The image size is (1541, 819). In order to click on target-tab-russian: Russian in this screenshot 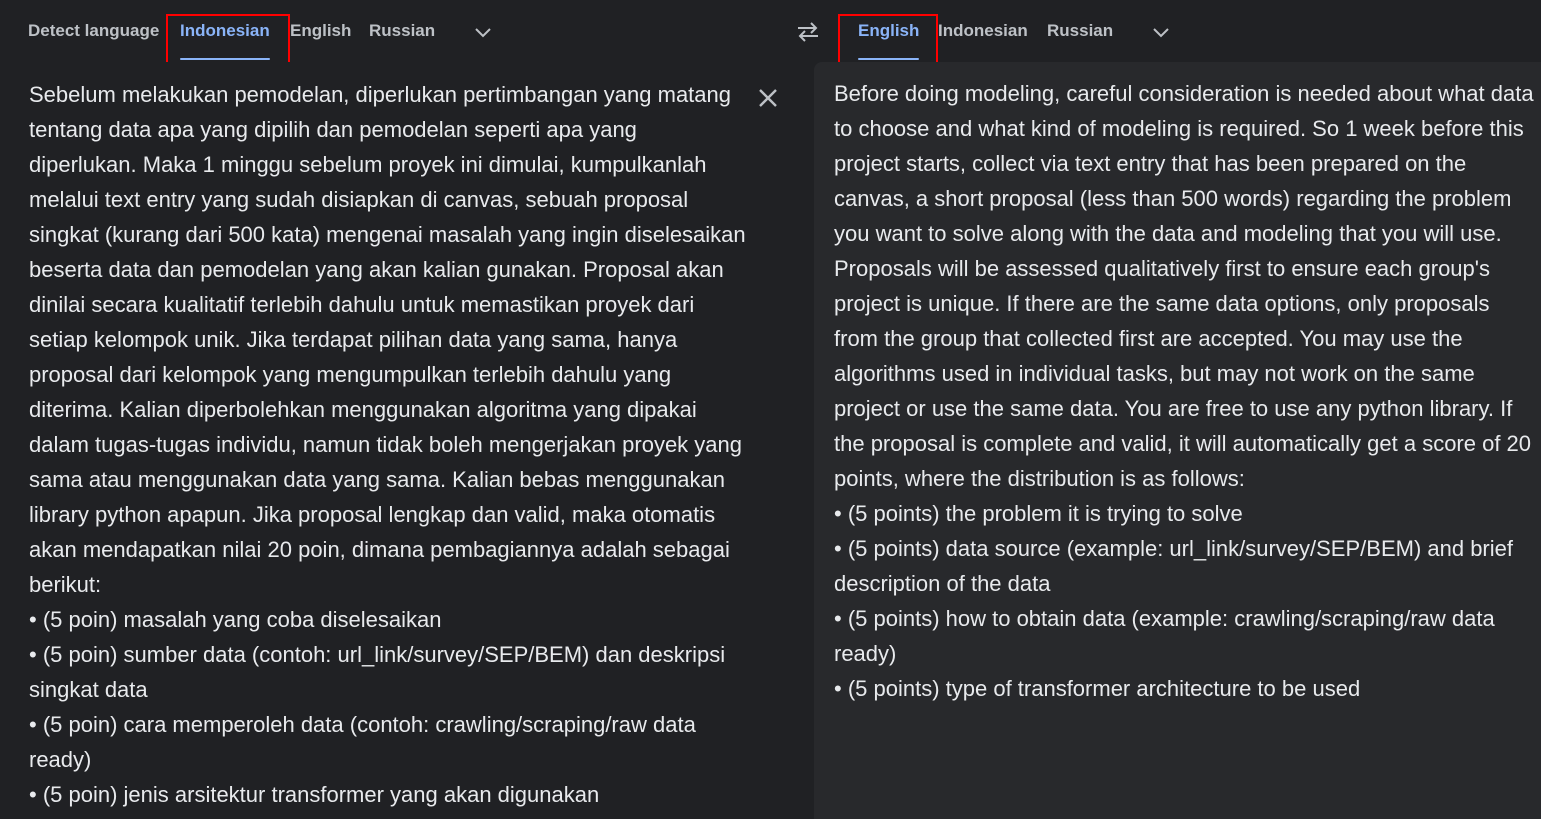, I will do `click(1080, 31)`.